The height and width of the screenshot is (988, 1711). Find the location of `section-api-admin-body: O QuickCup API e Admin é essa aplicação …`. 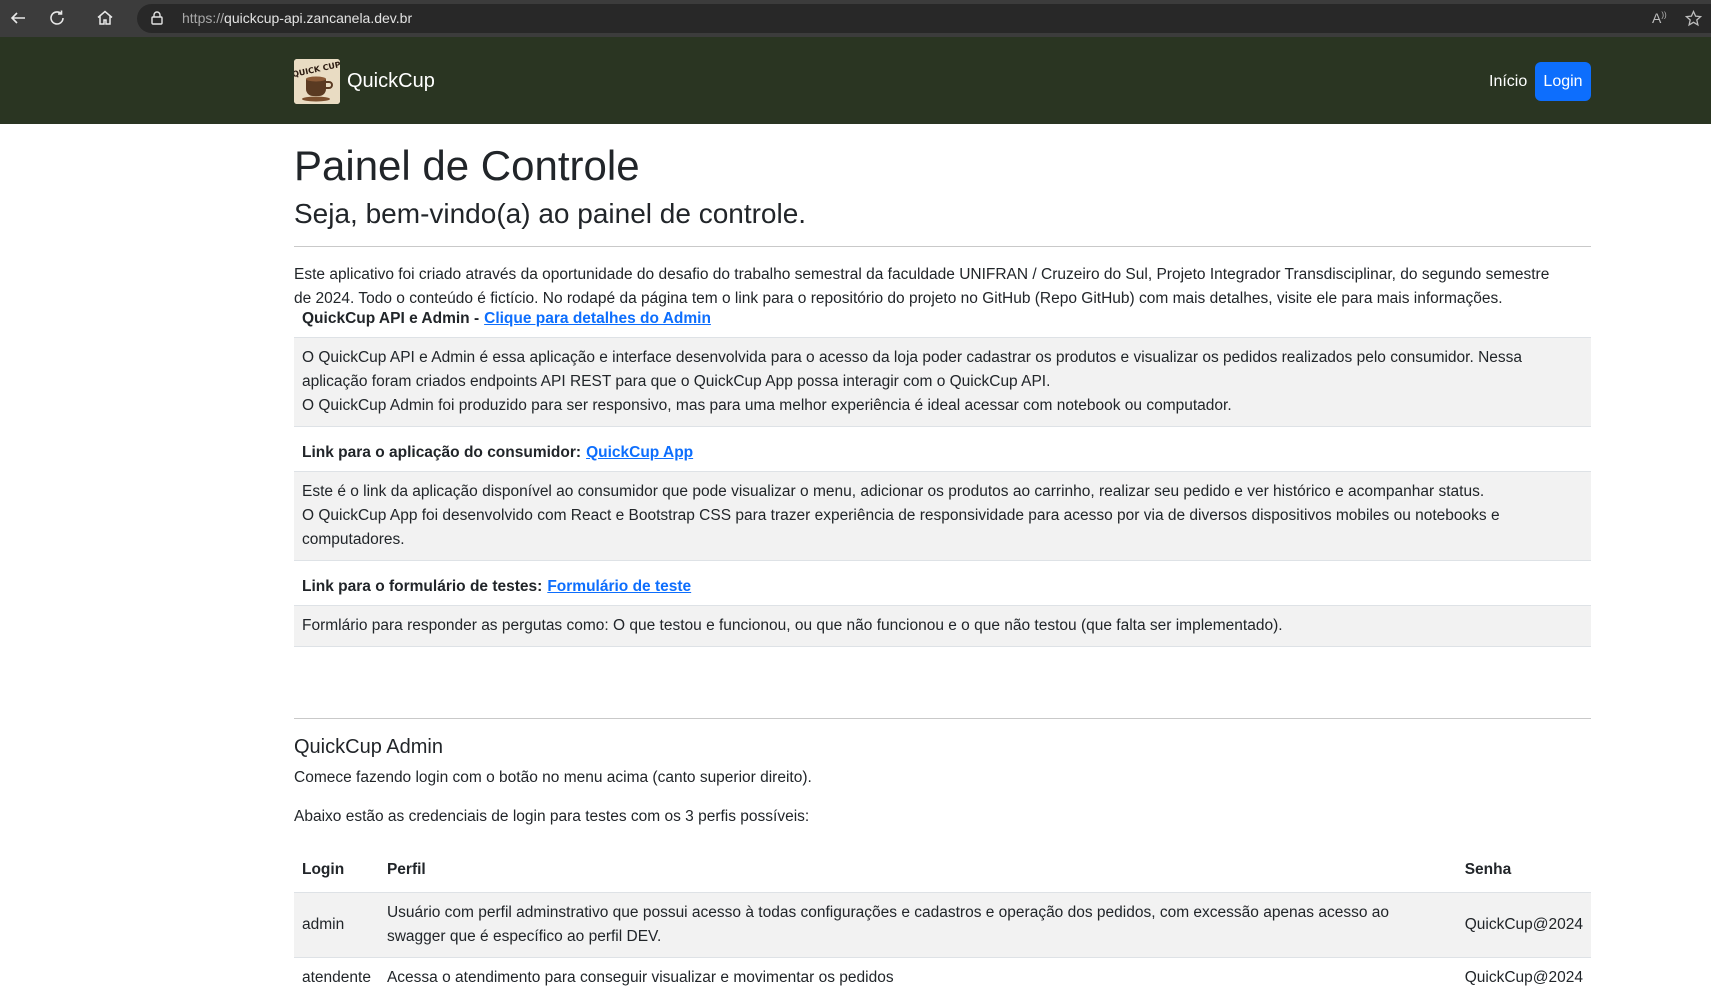

section-api-admin-body: O QuickCup API e Admin é essa aplicação … is located at coordinates (942, 382).